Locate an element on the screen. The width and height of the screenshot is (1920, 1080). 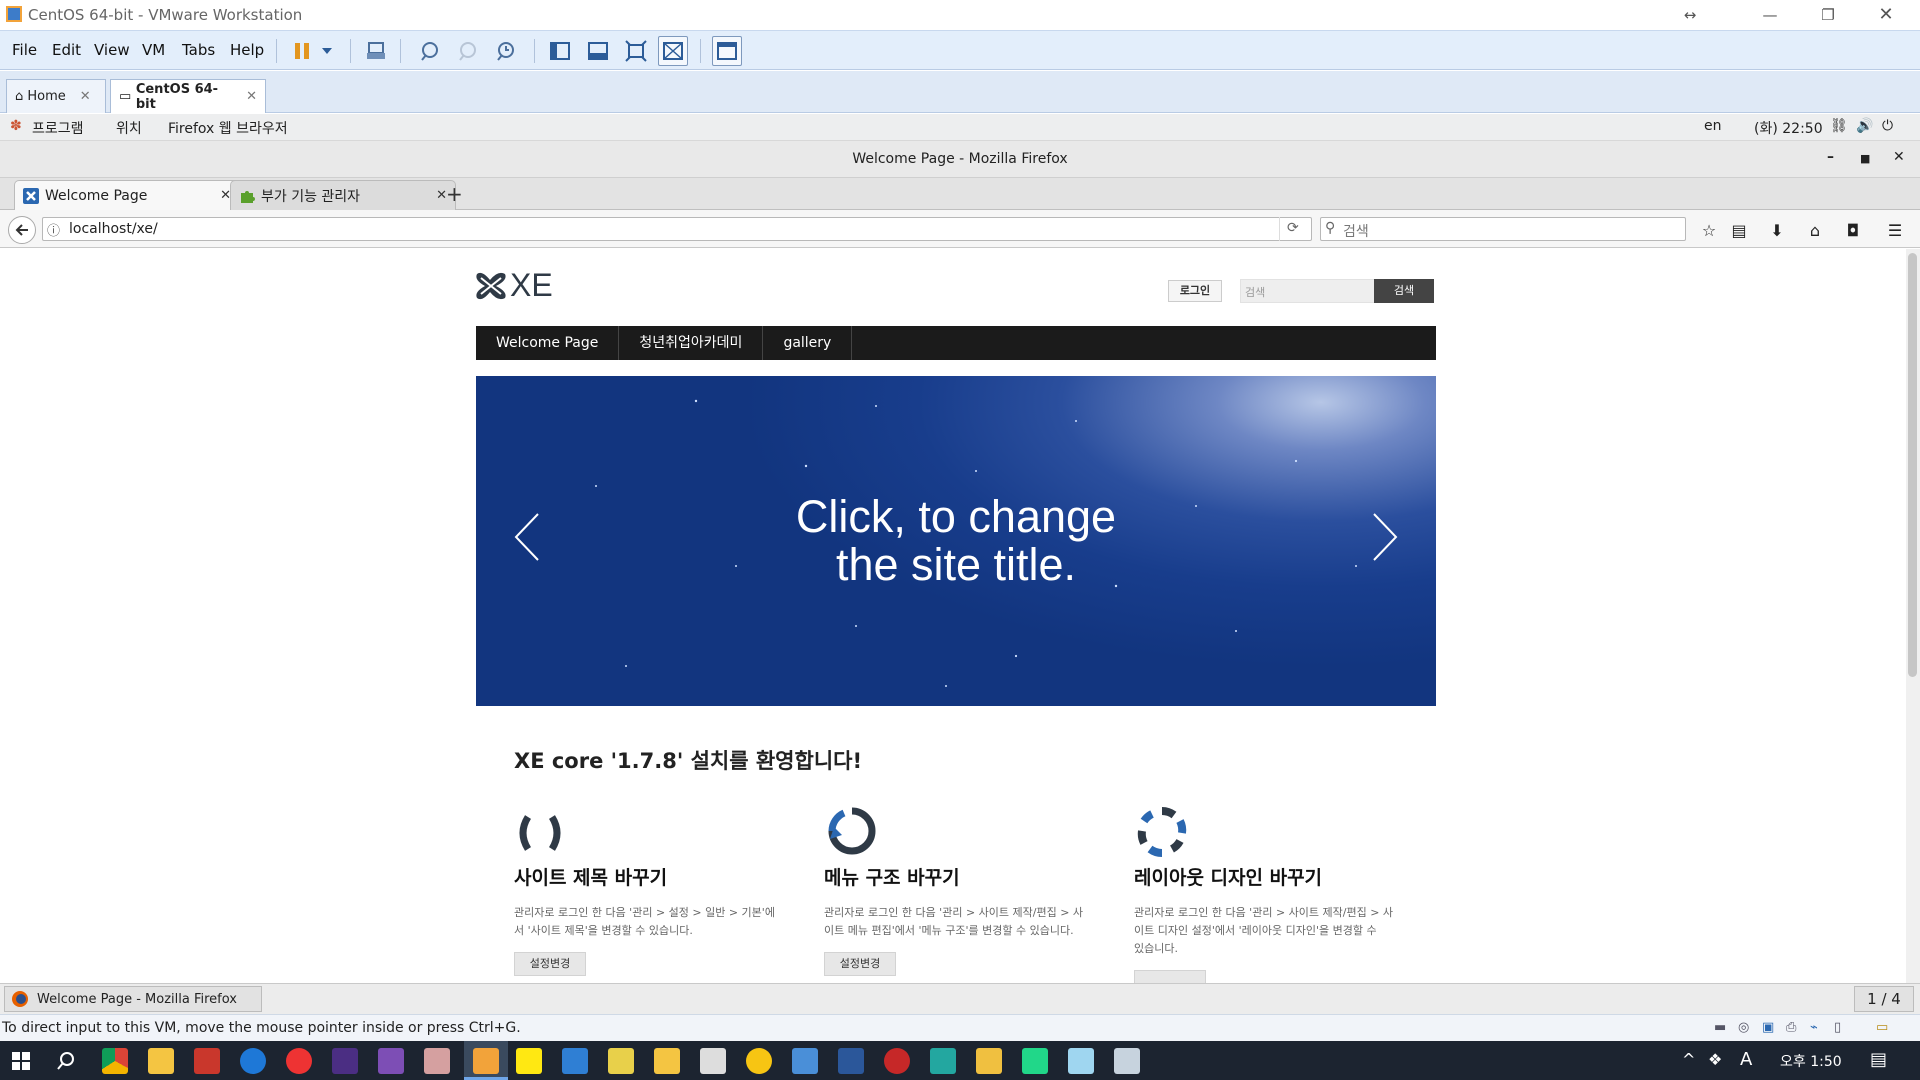
menu-vm: VM is located at coordinates (153, 50).